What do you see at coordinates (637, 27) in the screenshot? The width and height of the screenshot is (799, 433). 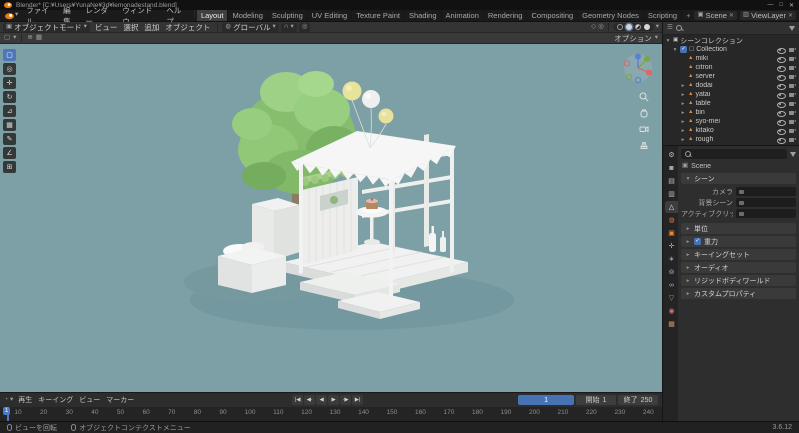 I see `material-preview-button` at bounding box center [637, 27].